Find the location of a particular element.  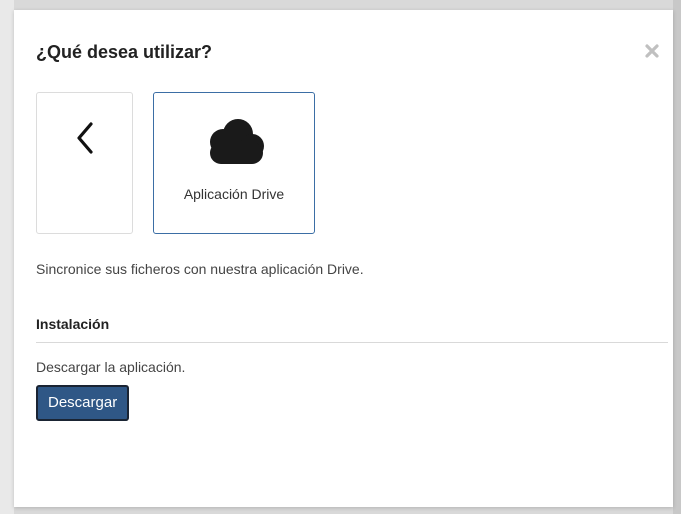

cloud-icon is located at coordinates (236, 143).